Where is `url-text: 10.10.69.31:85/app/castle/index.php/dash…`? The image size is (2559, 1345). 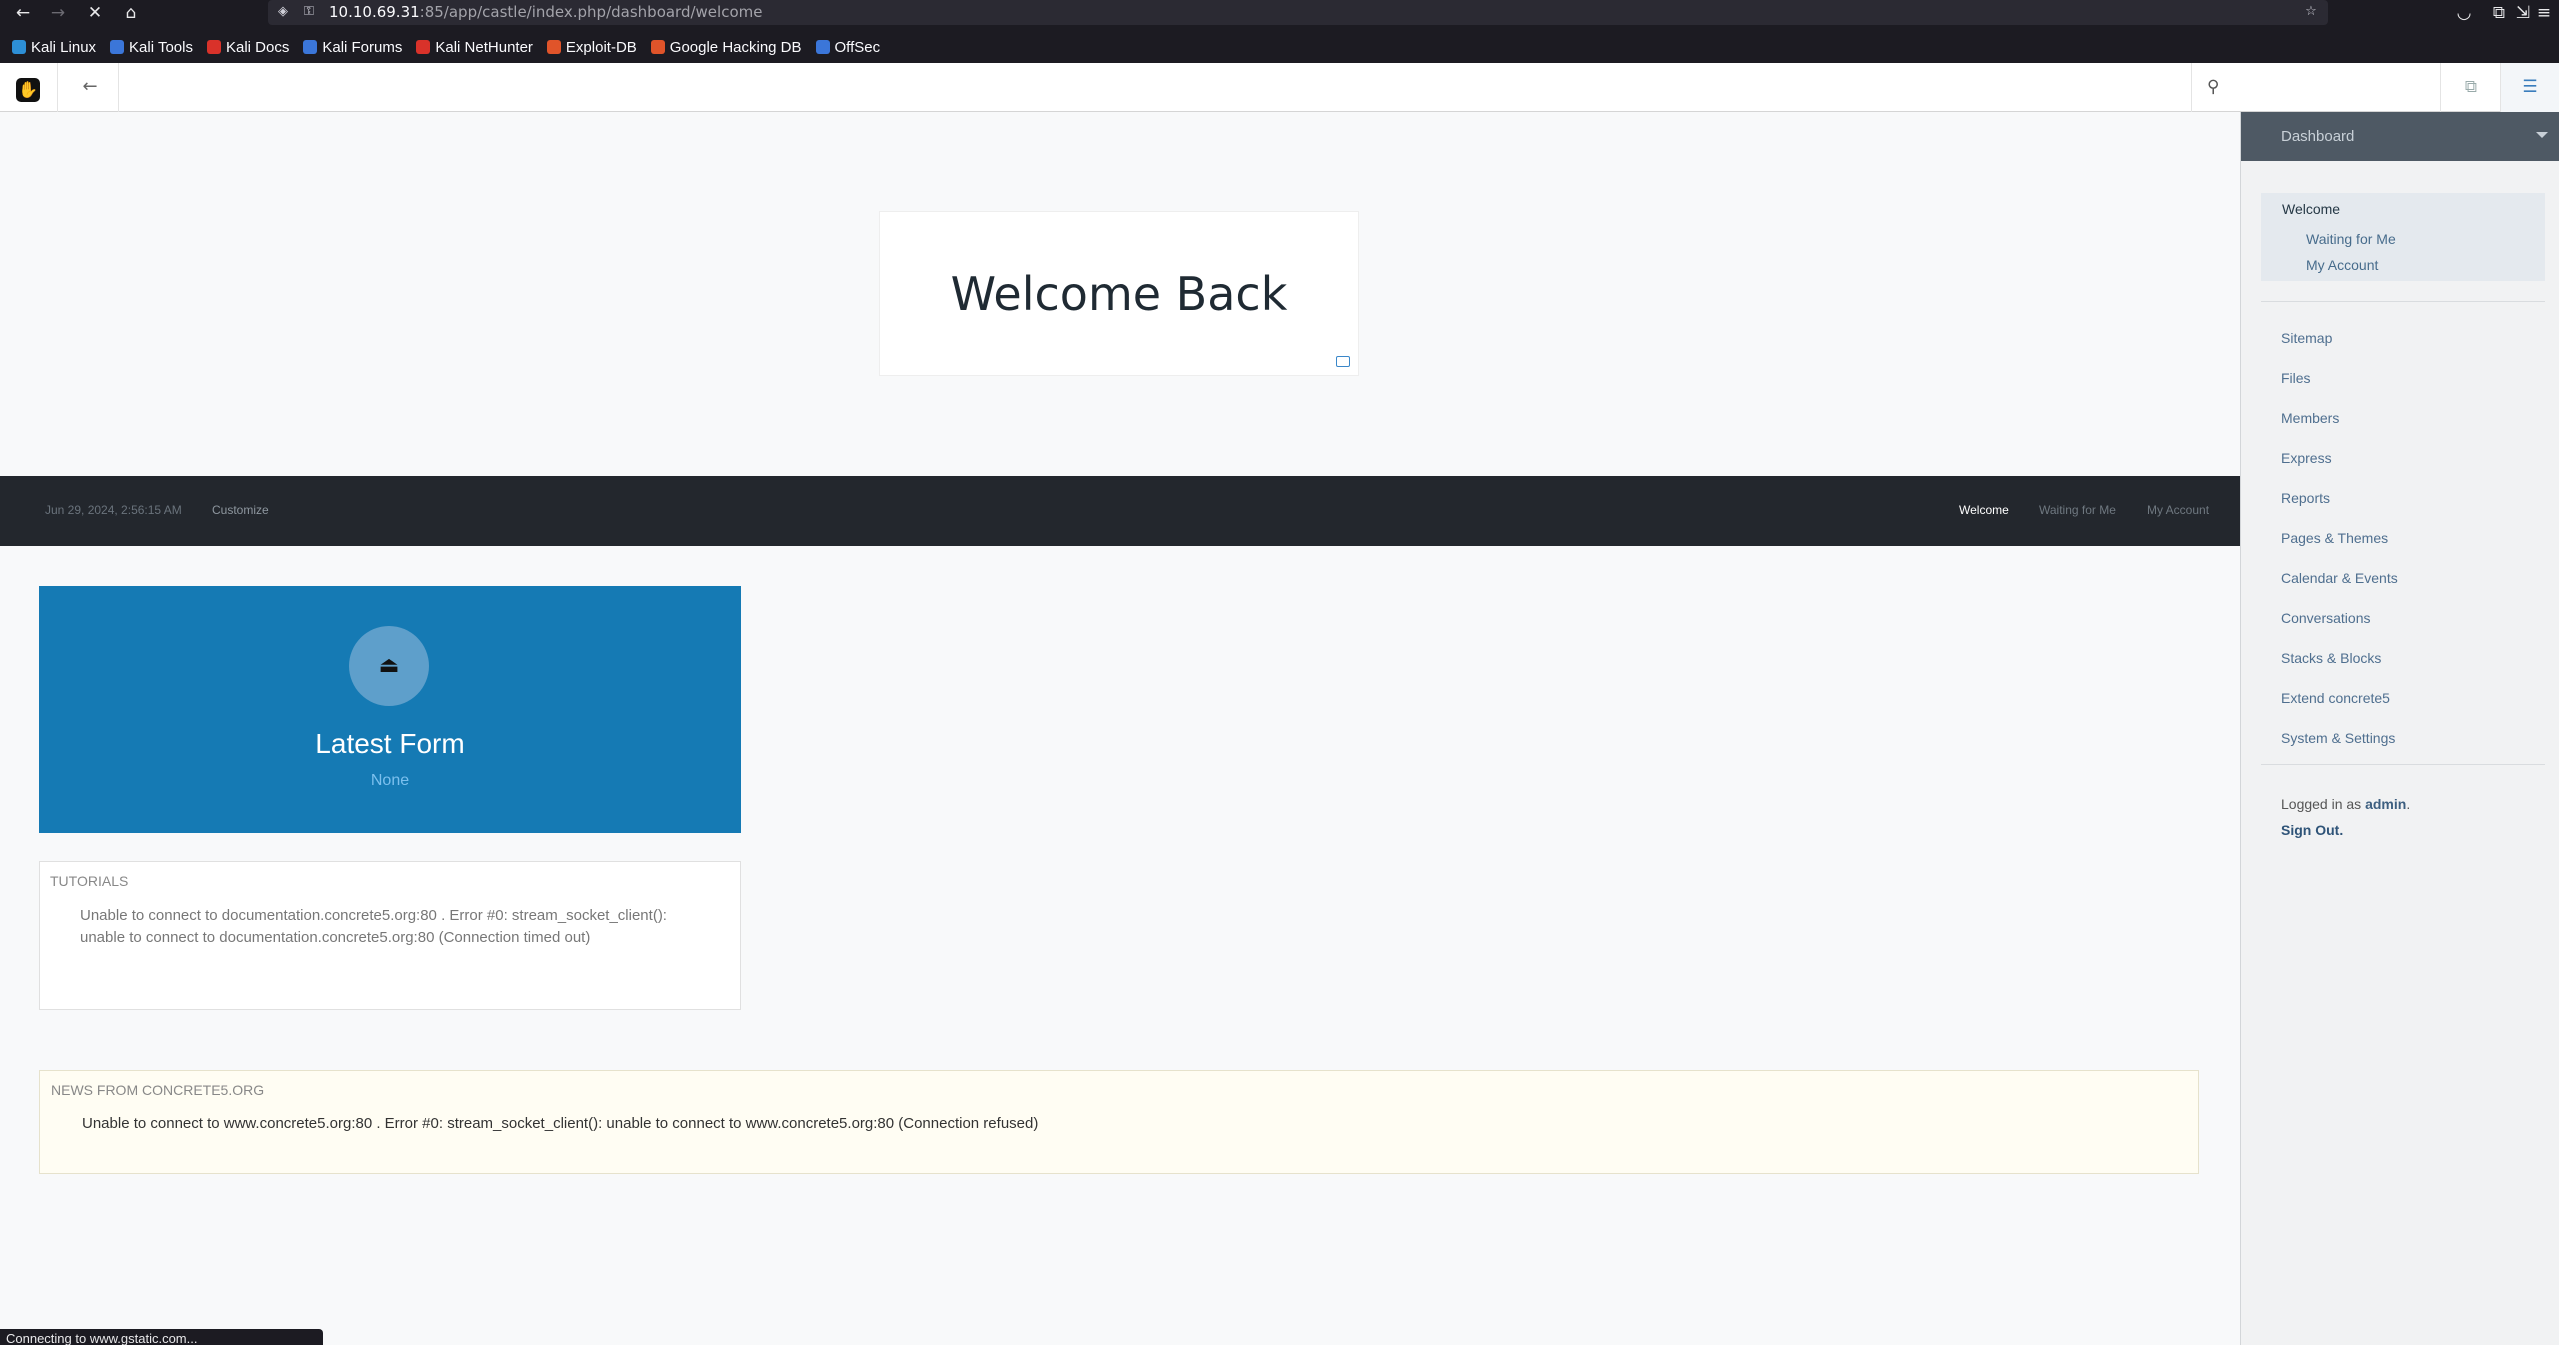 url-text: 10.10.69.31:85/app/castle/index.php/dash… is located at coordinates (545, 12).